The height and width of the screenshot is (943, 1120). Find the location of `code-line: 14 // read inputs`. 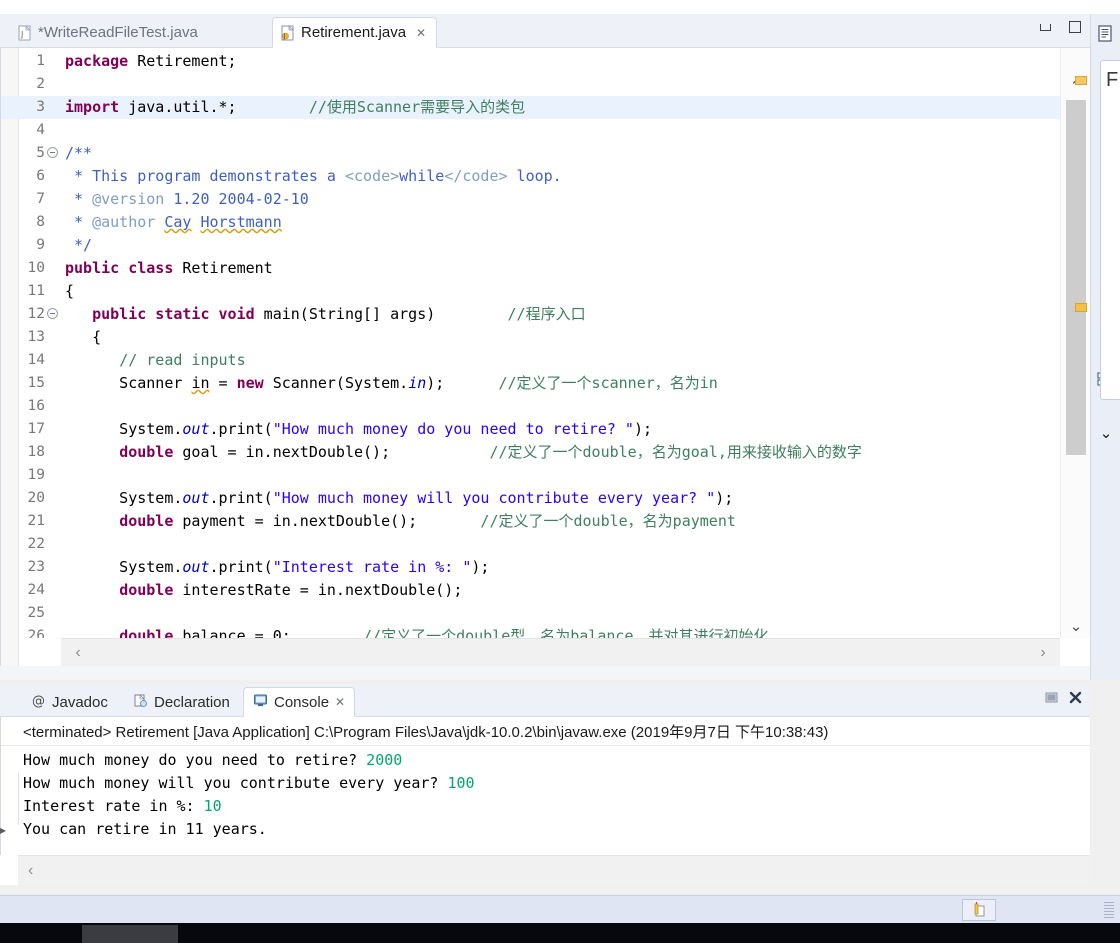

code-line: 14 // read inputs is located at coordinates (530, 360).